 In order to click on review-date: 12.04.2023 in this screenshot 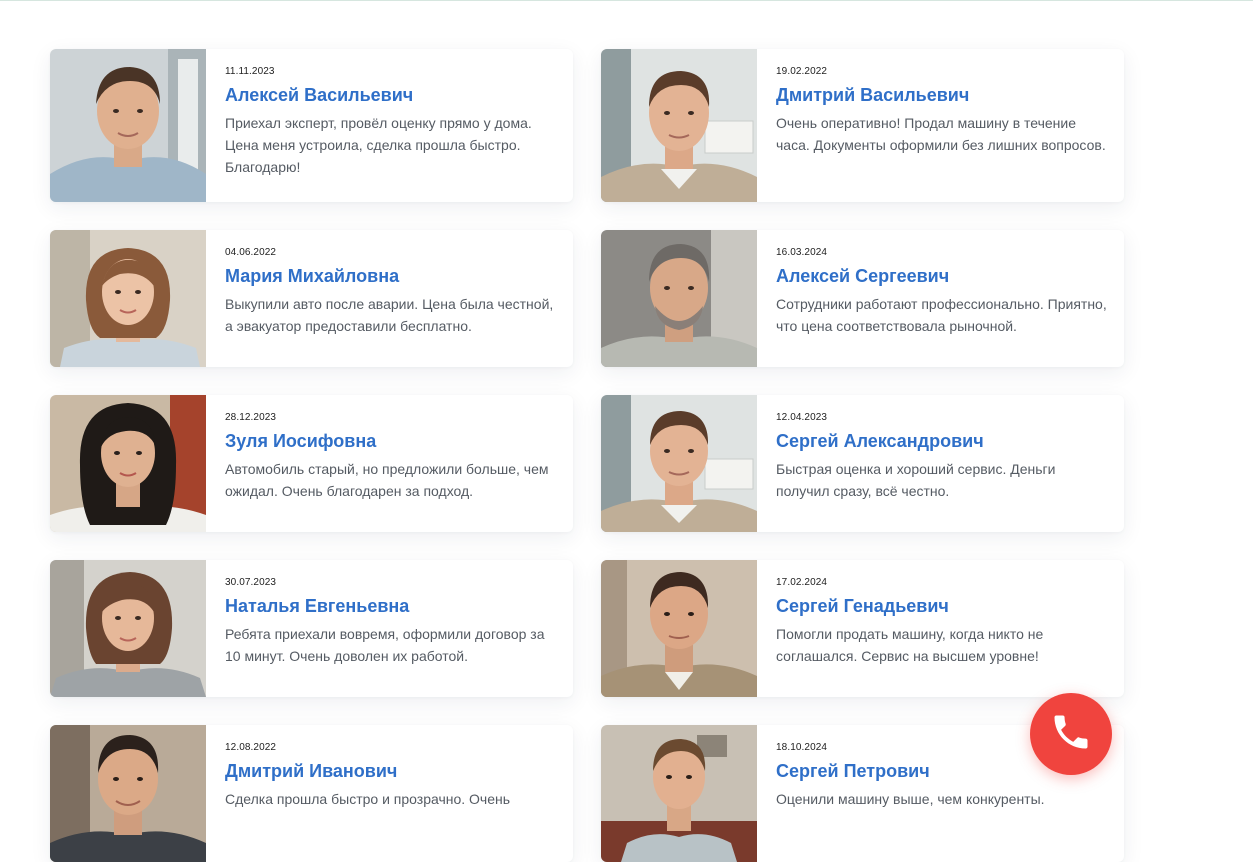, I will do `click(802, 417)`.